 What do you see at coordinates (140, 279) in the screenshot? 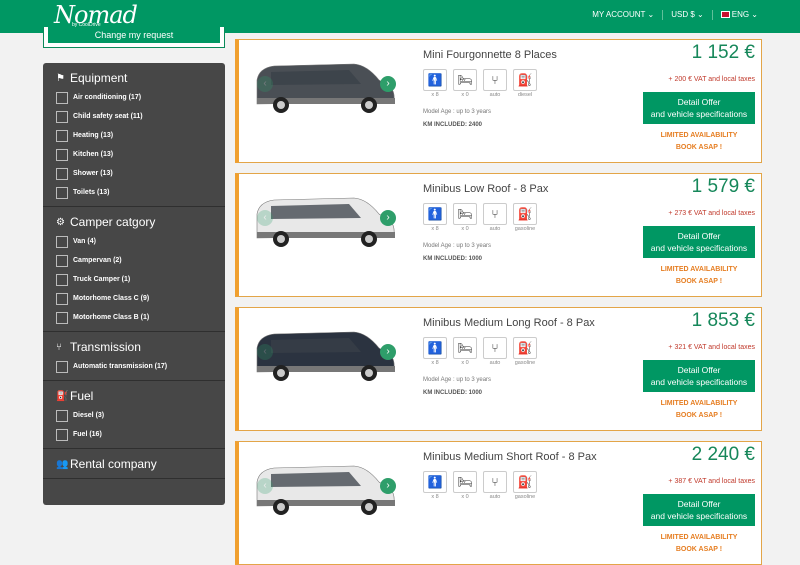
I see `filter-option: Truck Camper (1)` at bounding box center [140, 279].